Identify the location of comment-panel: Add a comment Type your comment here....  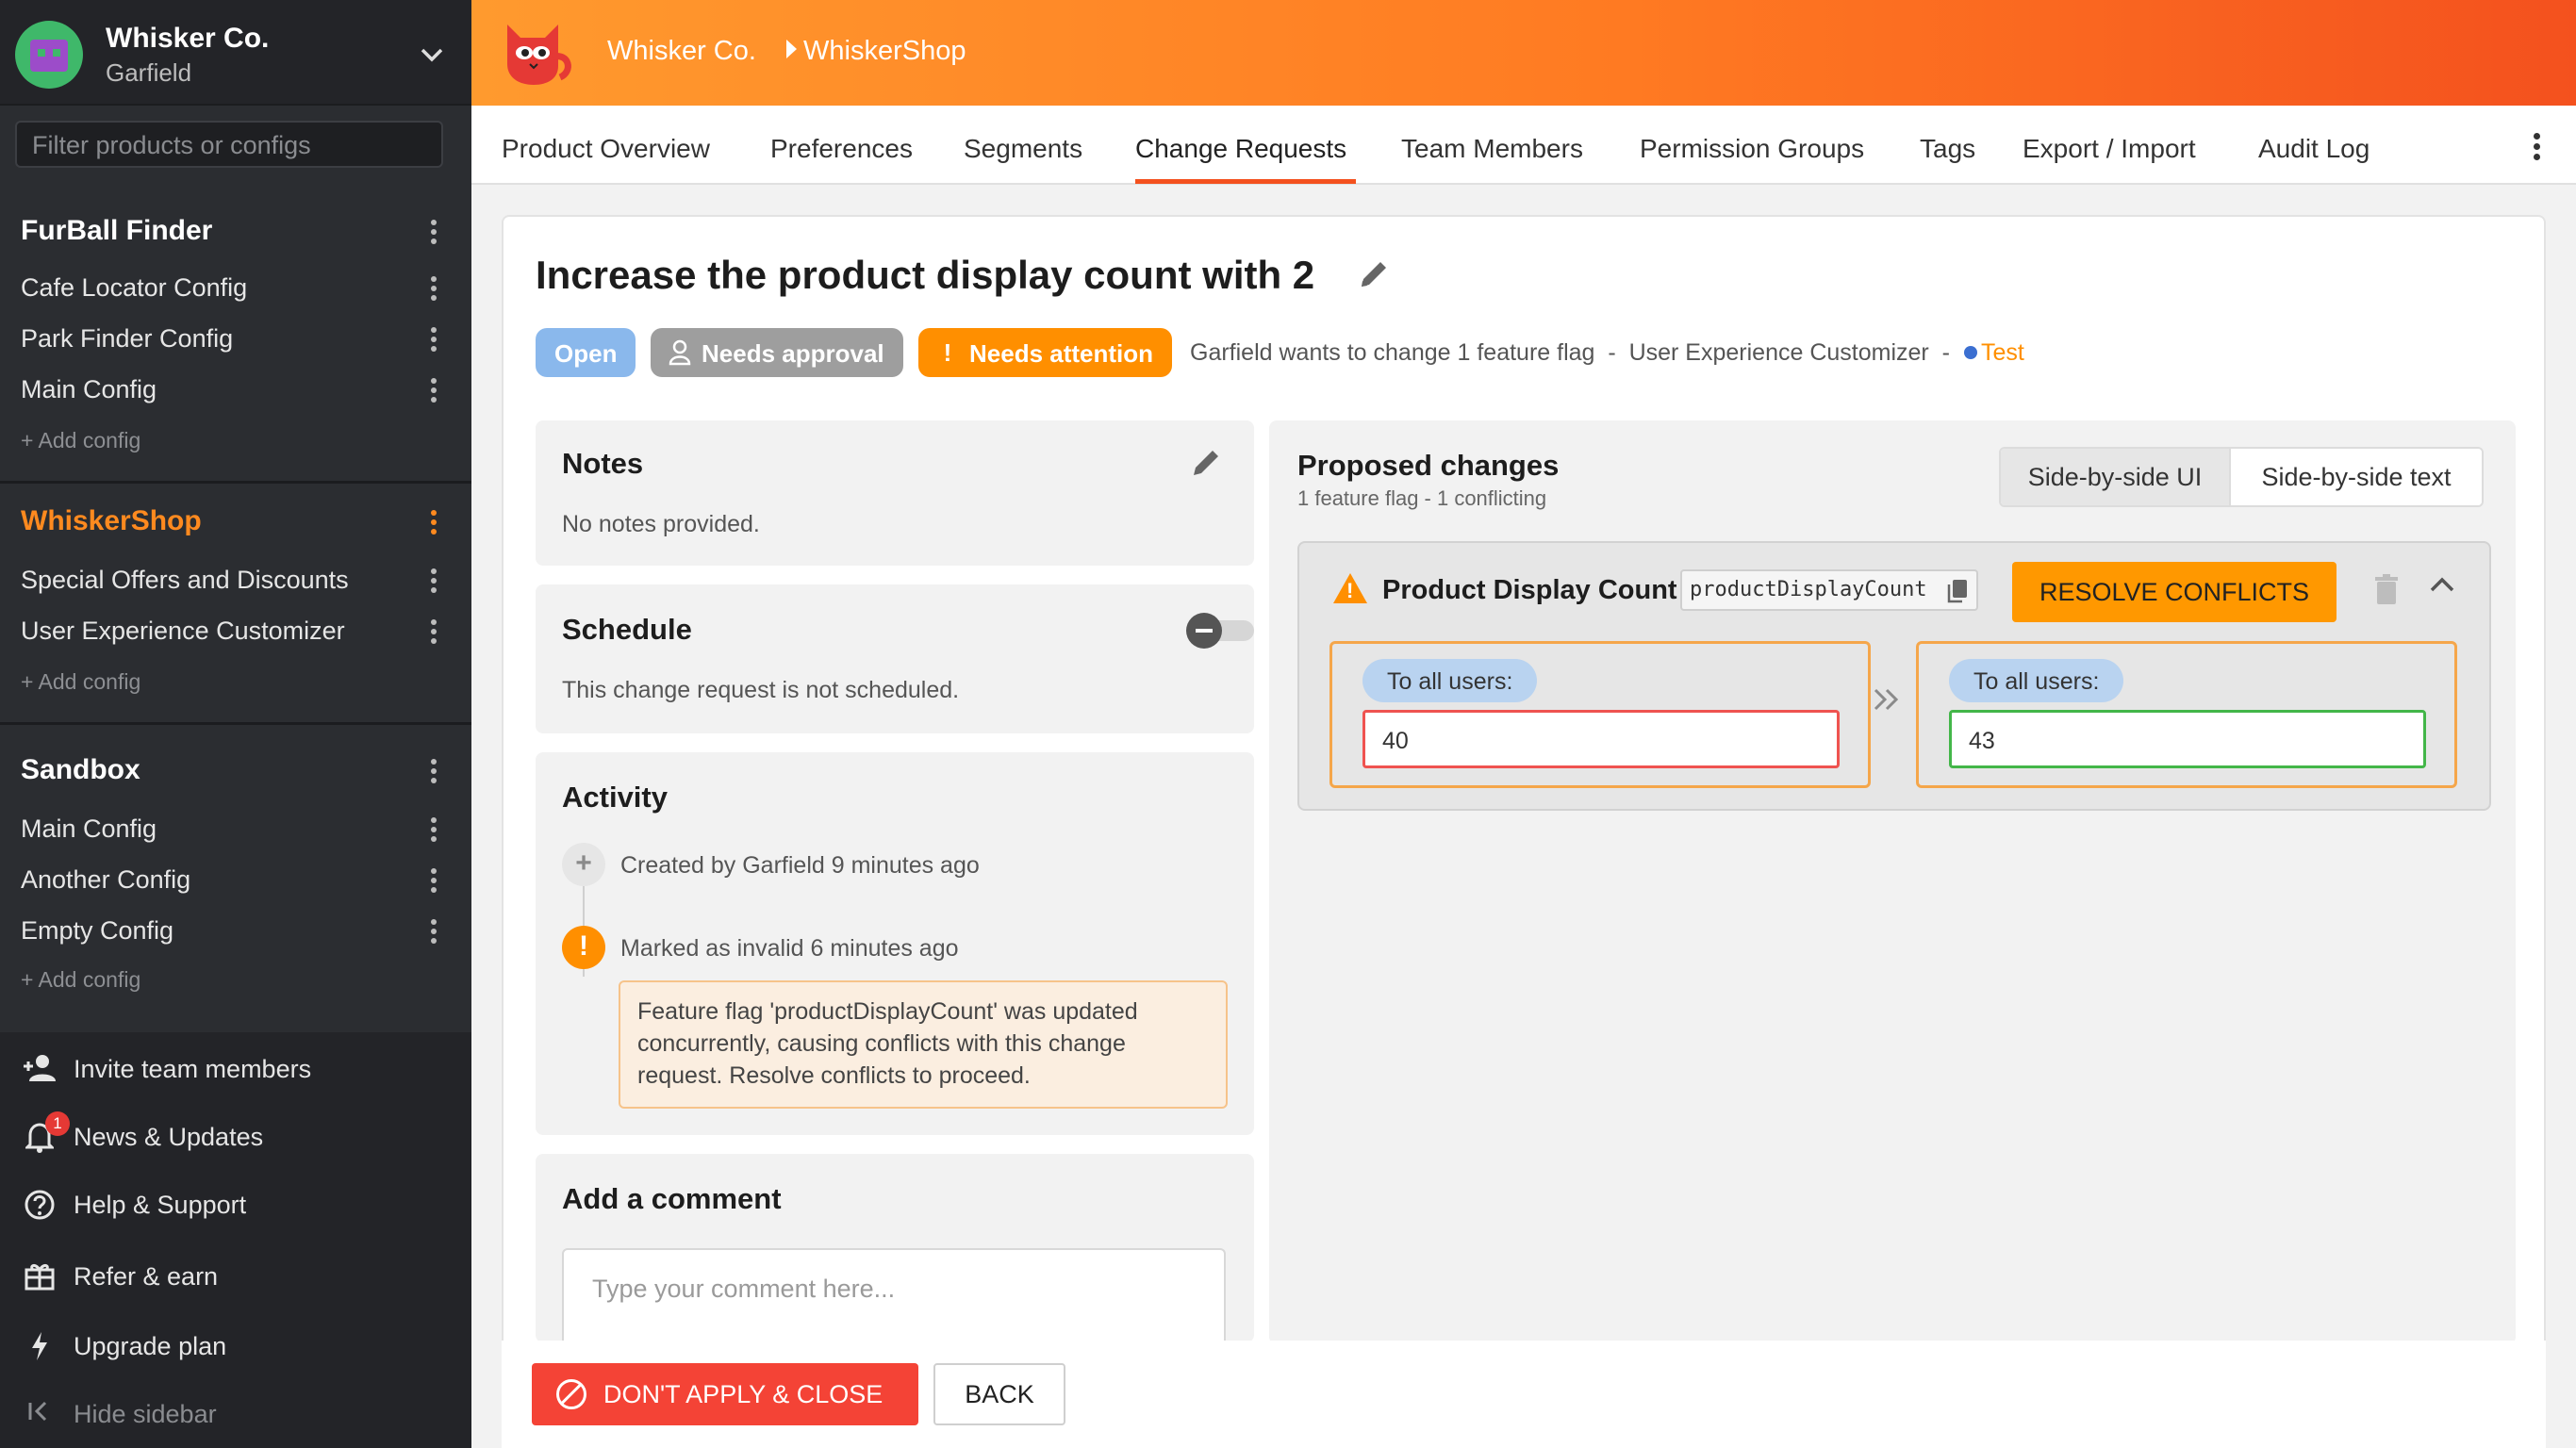
(895, 1262).